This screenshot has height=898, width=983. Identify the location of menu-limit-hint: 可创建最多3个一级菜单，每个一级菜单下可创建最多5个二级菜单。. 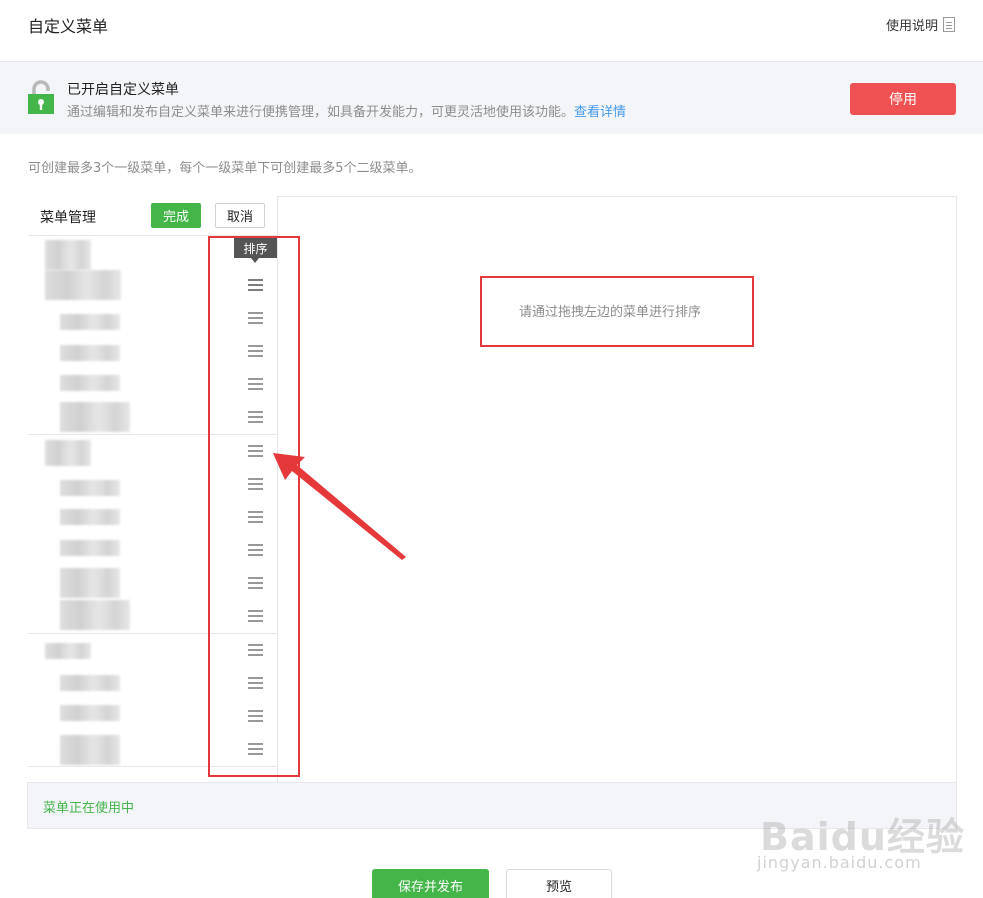
(225, 168).